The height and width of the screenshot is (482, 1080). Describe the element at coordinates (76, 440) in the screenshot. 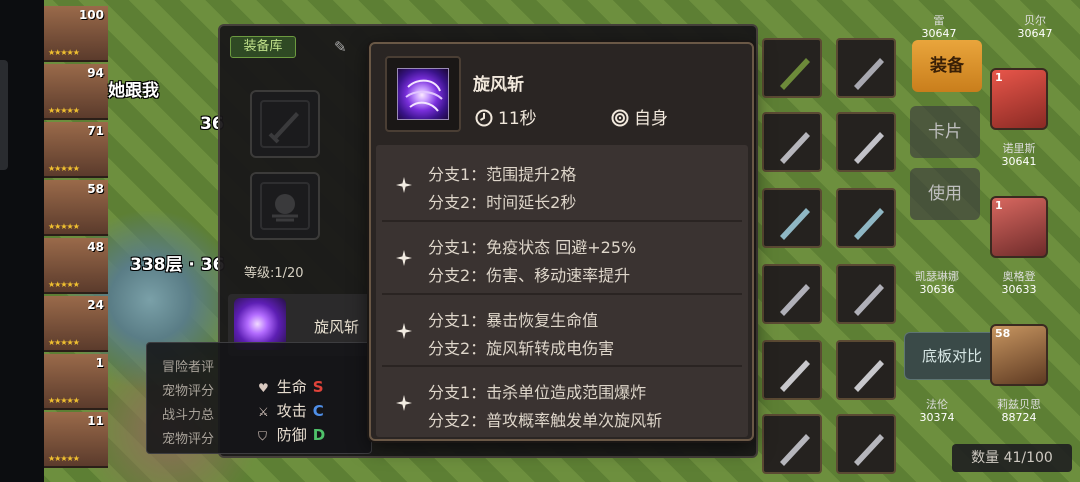

I see `hero-slot: 11 ★★★★★` at that location.